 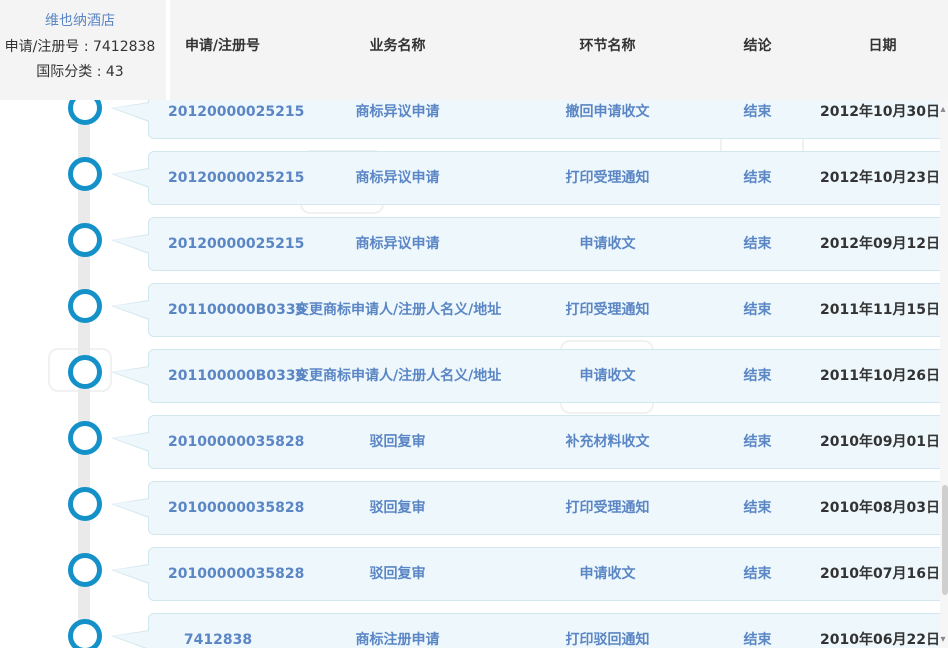 What do you see at coordinates (474, 630) in the screenshot?
I see `list-item: 7412838 商标注册申请 打印驳回通知 结束 2010年06月22日` at bounding box center [474, 630].